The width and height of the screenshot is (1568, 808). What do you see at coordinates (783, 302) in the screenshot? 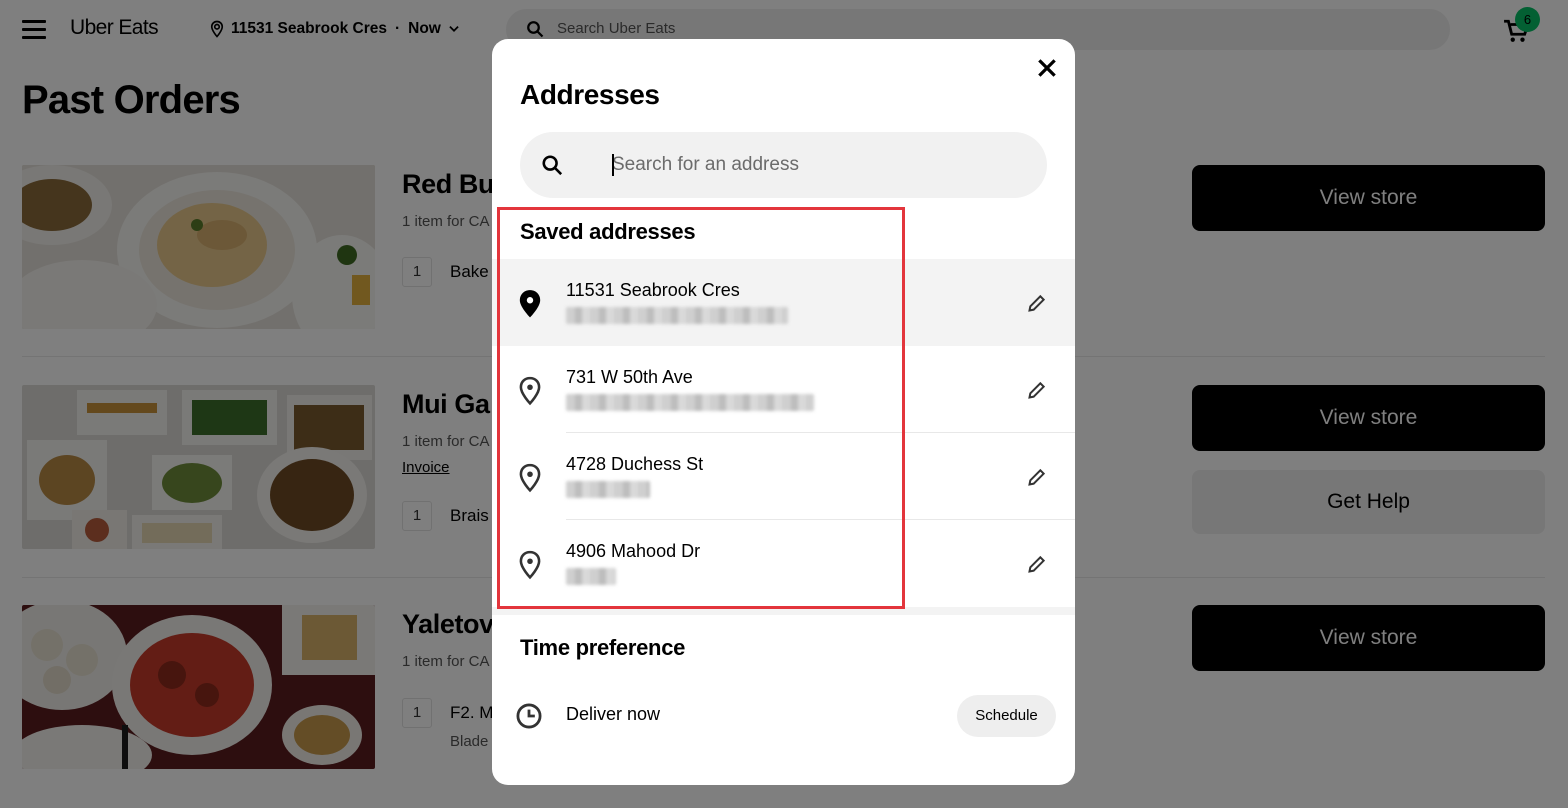
I see `saved-address-item: 11531 Seabrook Cres` at bounding box center [783, 302].